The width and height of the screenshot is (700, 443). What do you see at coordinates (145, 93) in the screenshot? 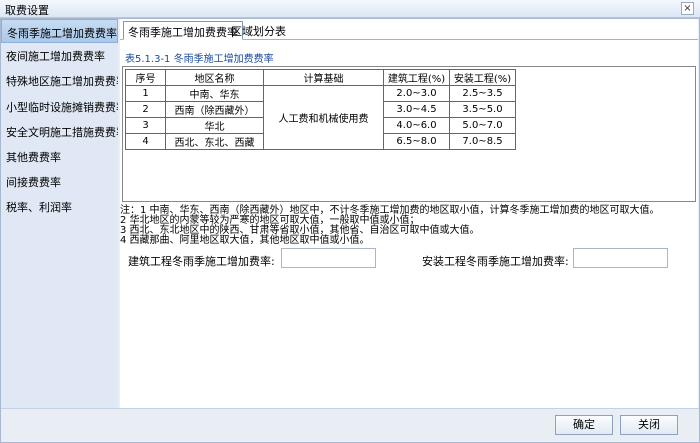
I see `cell-no: 1` at bounding box center [145, 93].